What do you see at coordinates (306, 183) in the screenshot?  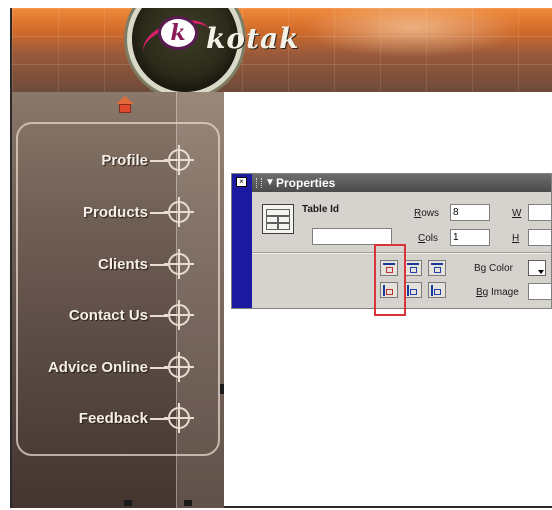 I see `panel-title: Properties` at bounding box center [306, 183].